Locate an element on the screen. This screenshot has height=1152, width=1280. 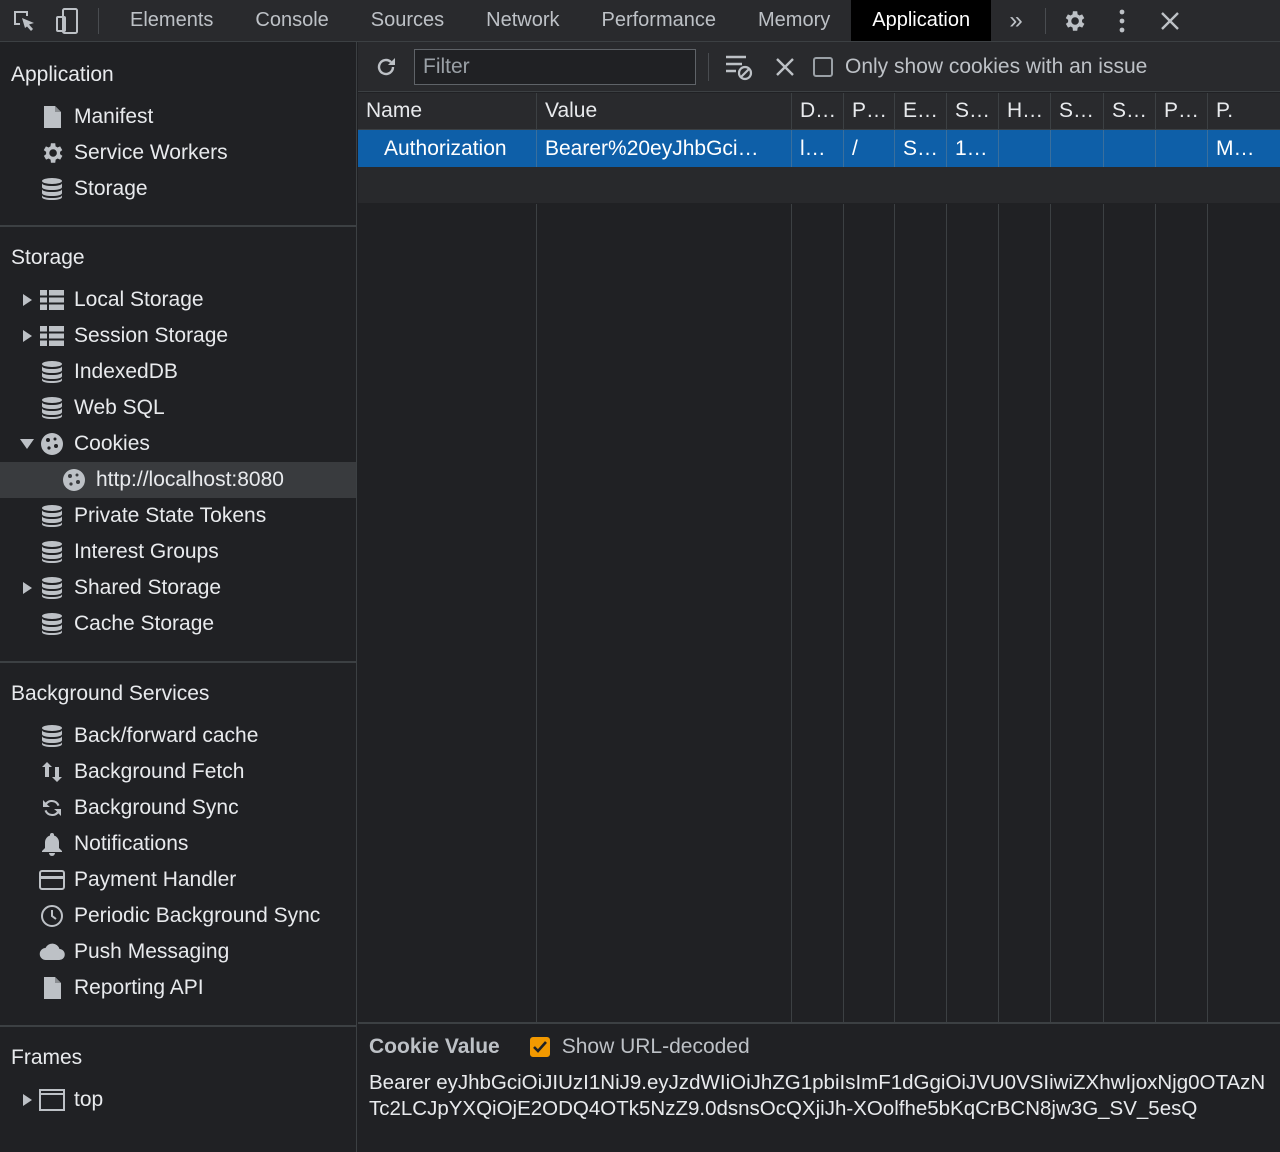
sidebar-item-shared-storage: Shared Storage is located at coordinates (178, 588).